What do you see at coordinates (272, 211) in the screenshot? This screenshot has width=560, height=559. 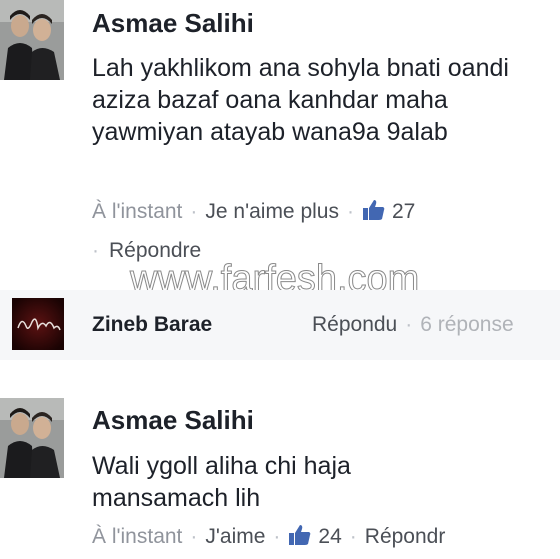 I see `unlike-link: Je n'aime plus` at bounding box center [272, 211].